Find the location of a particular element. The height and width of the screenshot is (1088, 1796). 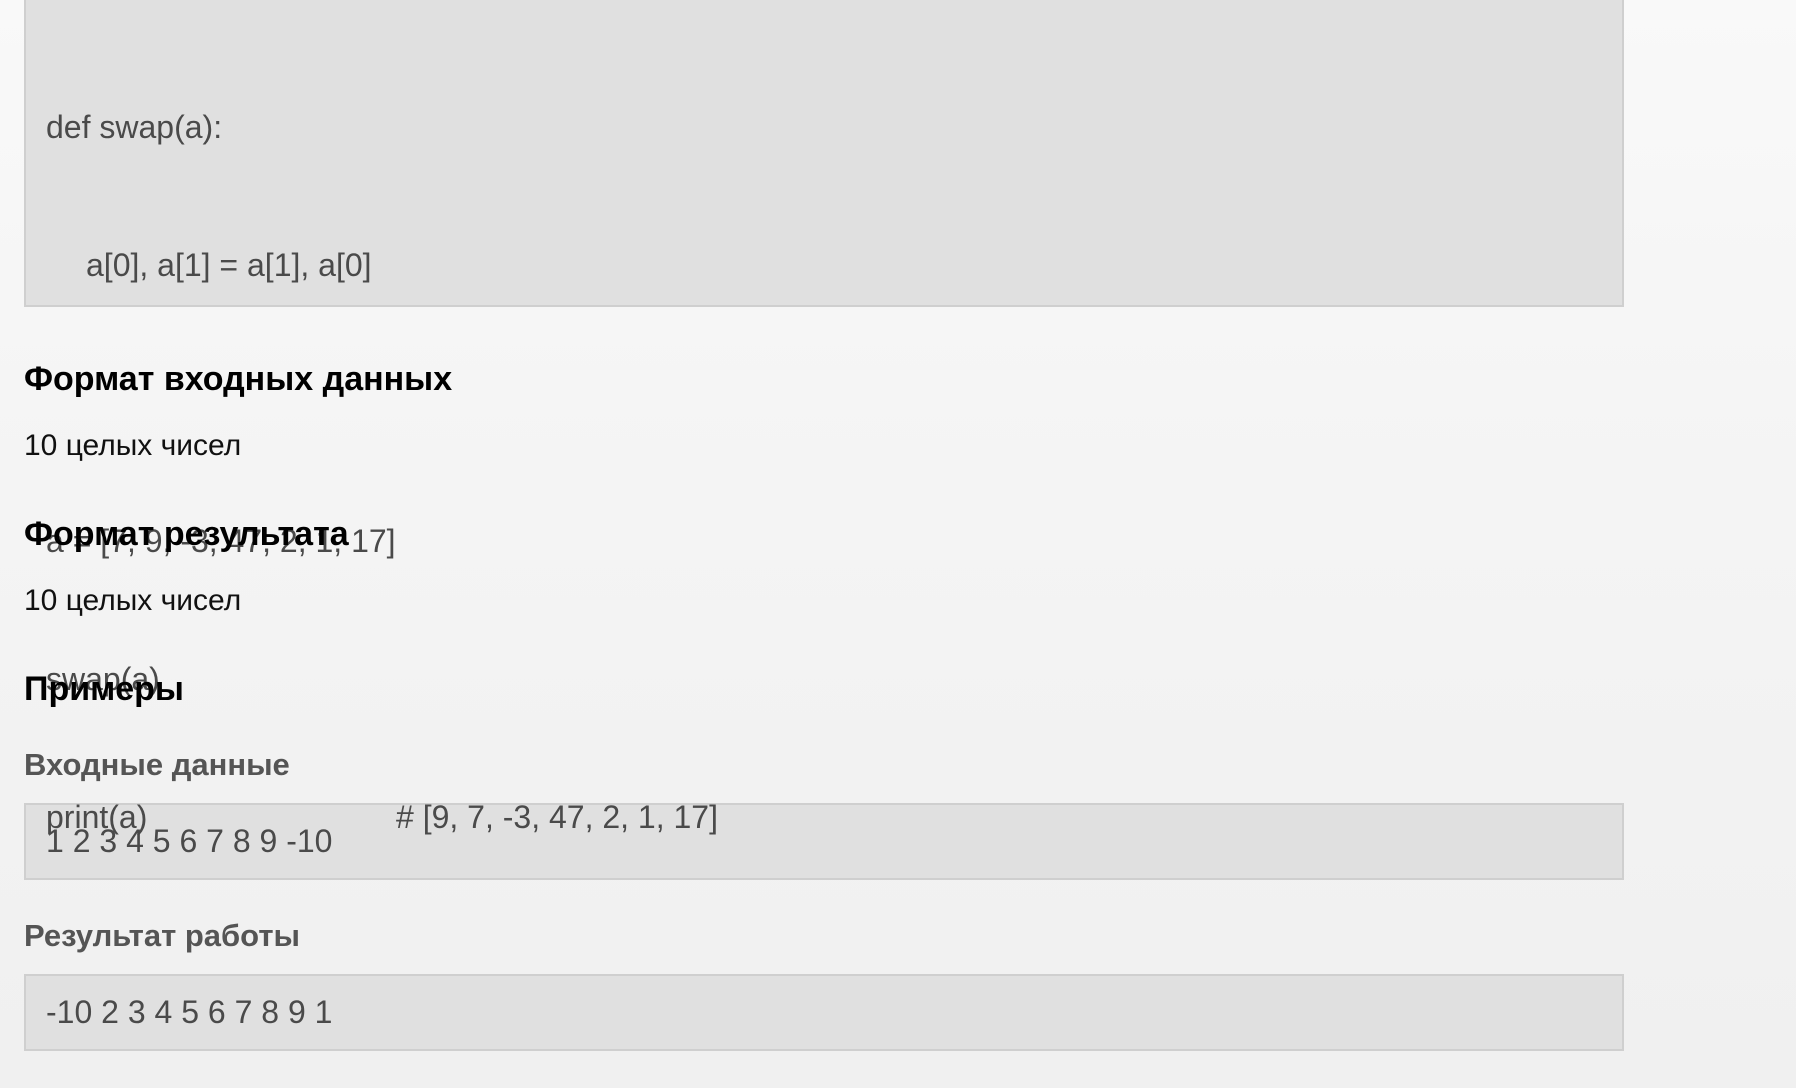

example-output-label: Результат работы is located at coordinates (162, 935).